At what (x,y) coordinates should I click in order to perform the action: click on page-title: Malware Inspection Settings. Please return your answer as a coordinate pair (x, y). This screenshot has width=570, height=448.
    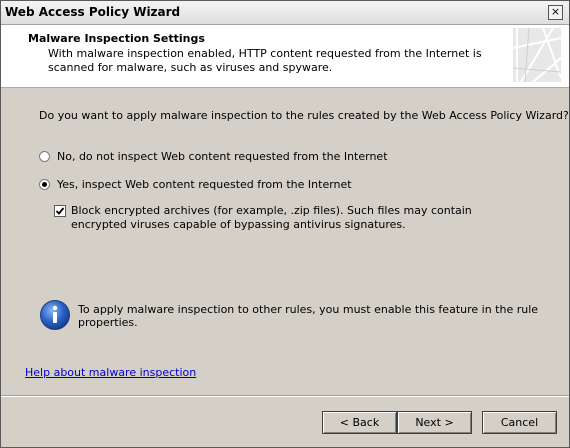
    Looking at the image, I should click on (116, 38).